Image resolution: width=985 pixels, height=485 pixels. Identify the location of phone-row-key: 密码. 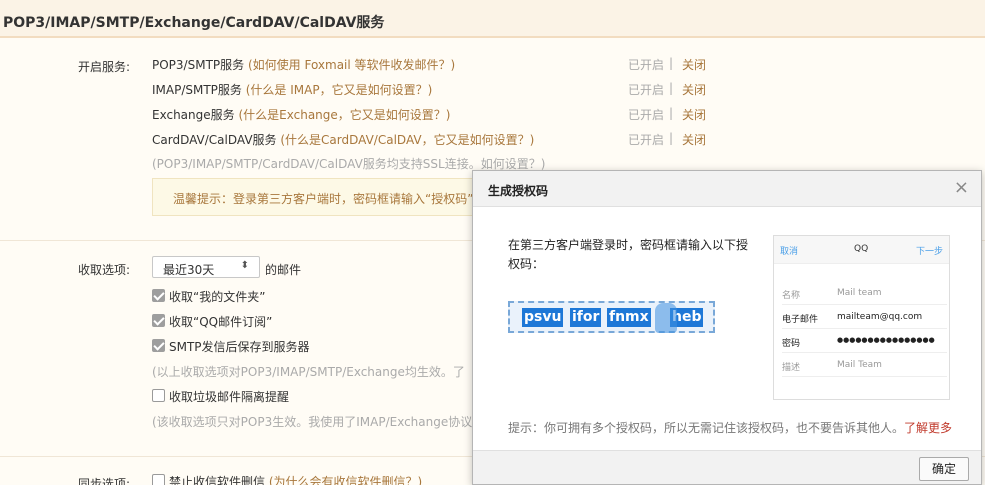
(791, 344).